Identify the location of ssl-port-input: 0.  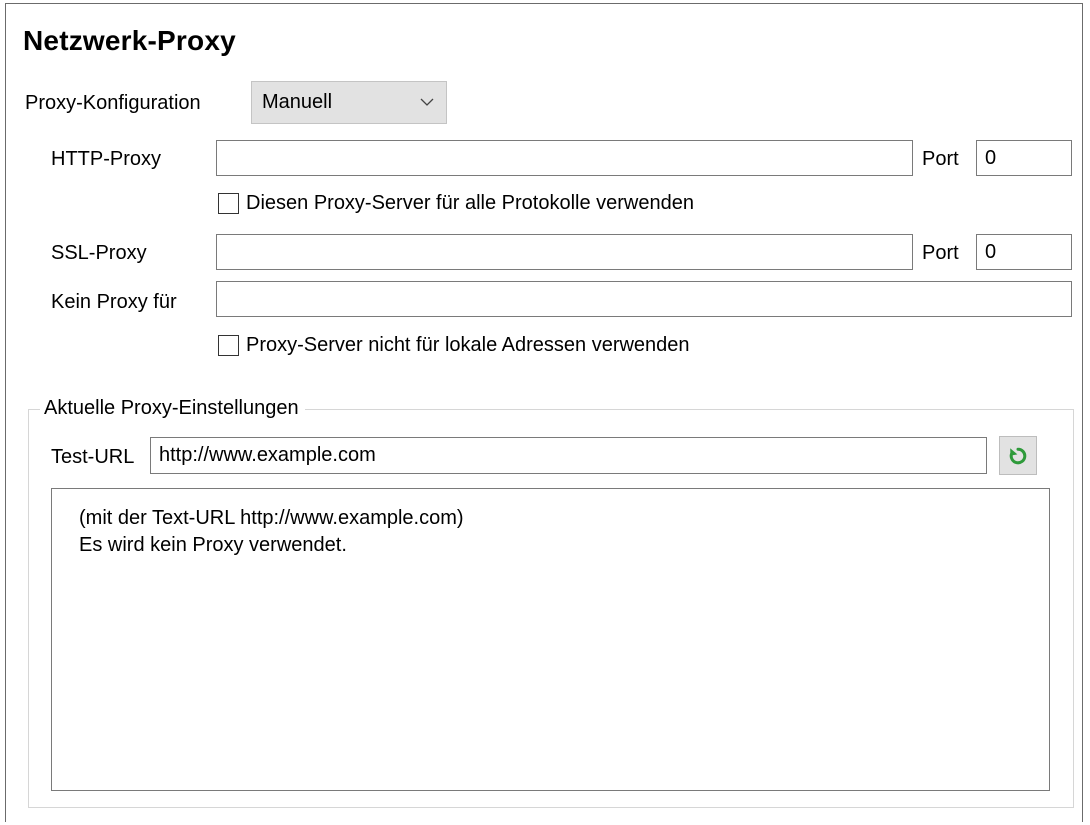
(1024, 252).